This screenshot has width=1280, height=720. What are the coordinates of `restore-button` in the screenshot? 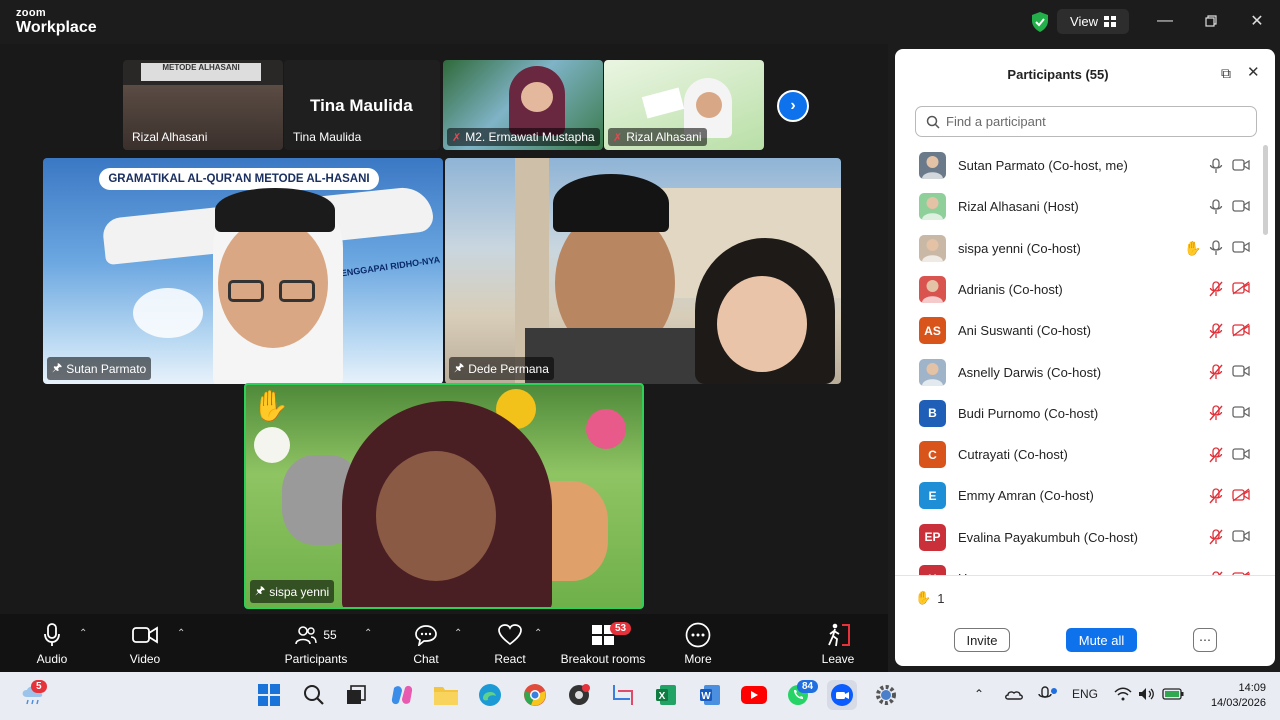 It's located at (1211, 21).